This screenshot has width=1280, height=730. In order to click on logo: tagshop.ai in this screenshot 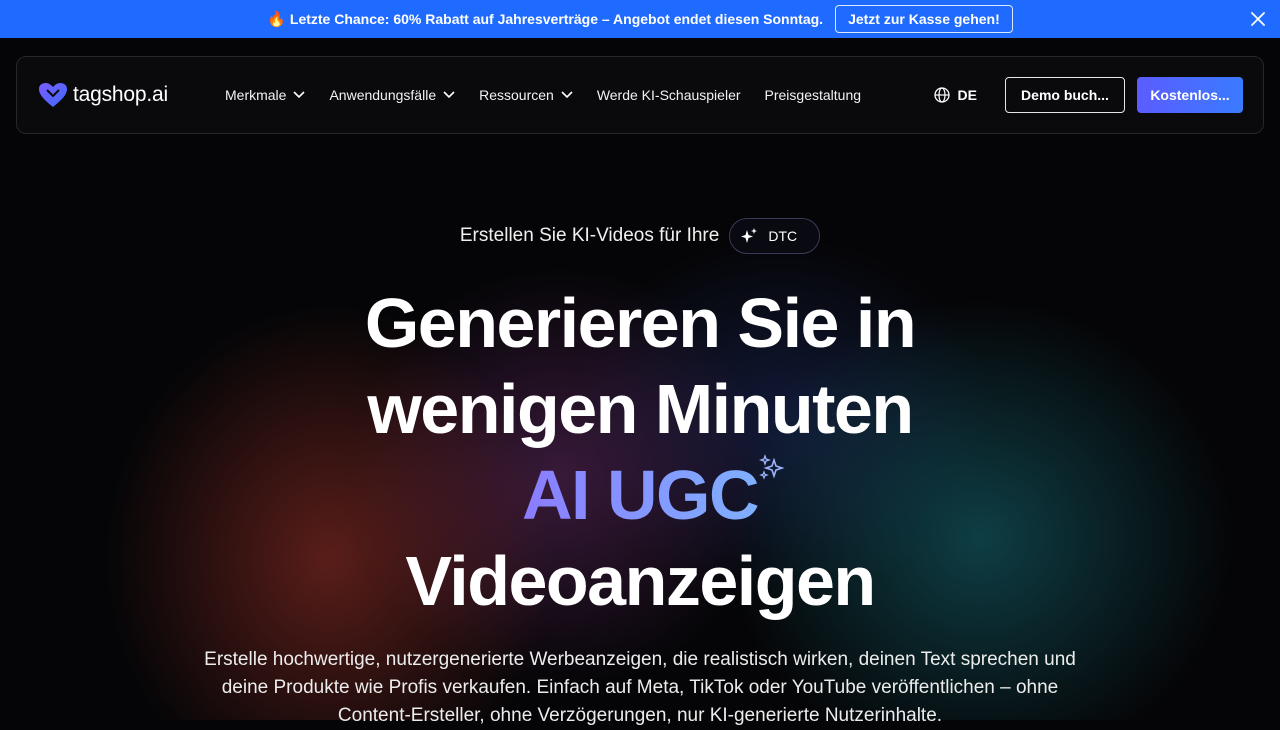, I will do `click(122, 95)`.